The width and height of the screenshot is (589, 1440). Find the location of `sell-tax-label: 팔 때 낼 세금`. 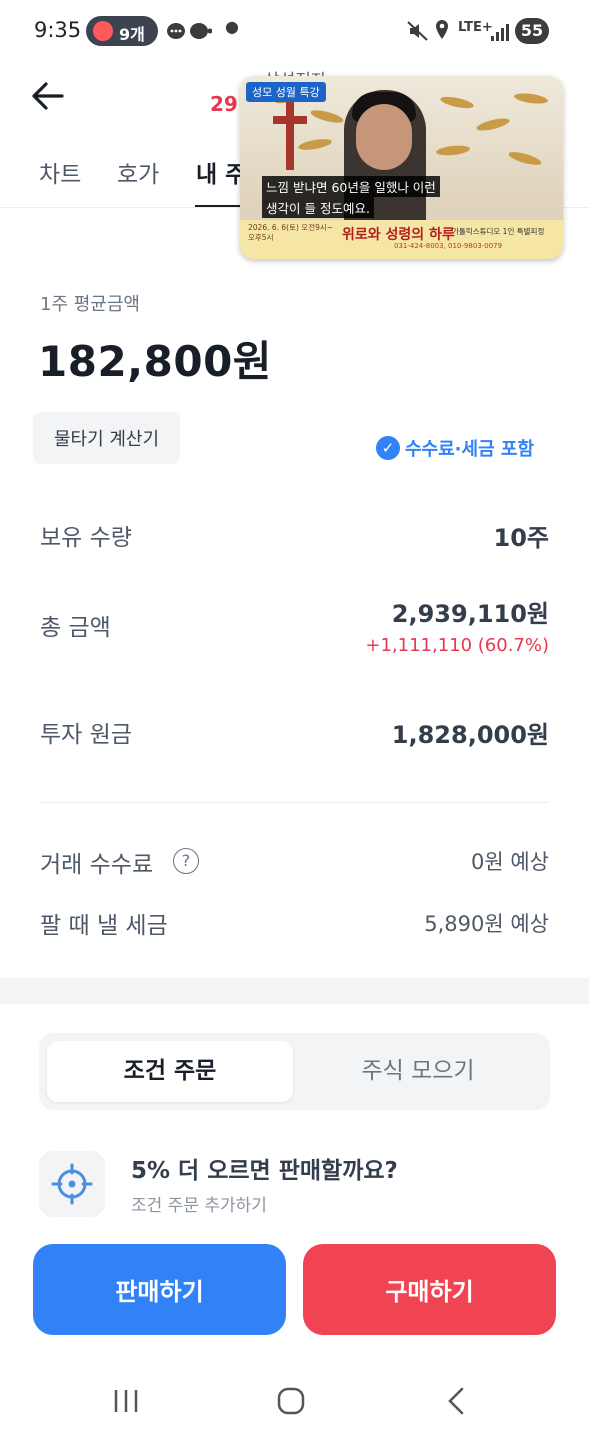

sell-tax-label: 팔 때 낼 세금 is located at coordinates (104, 926).